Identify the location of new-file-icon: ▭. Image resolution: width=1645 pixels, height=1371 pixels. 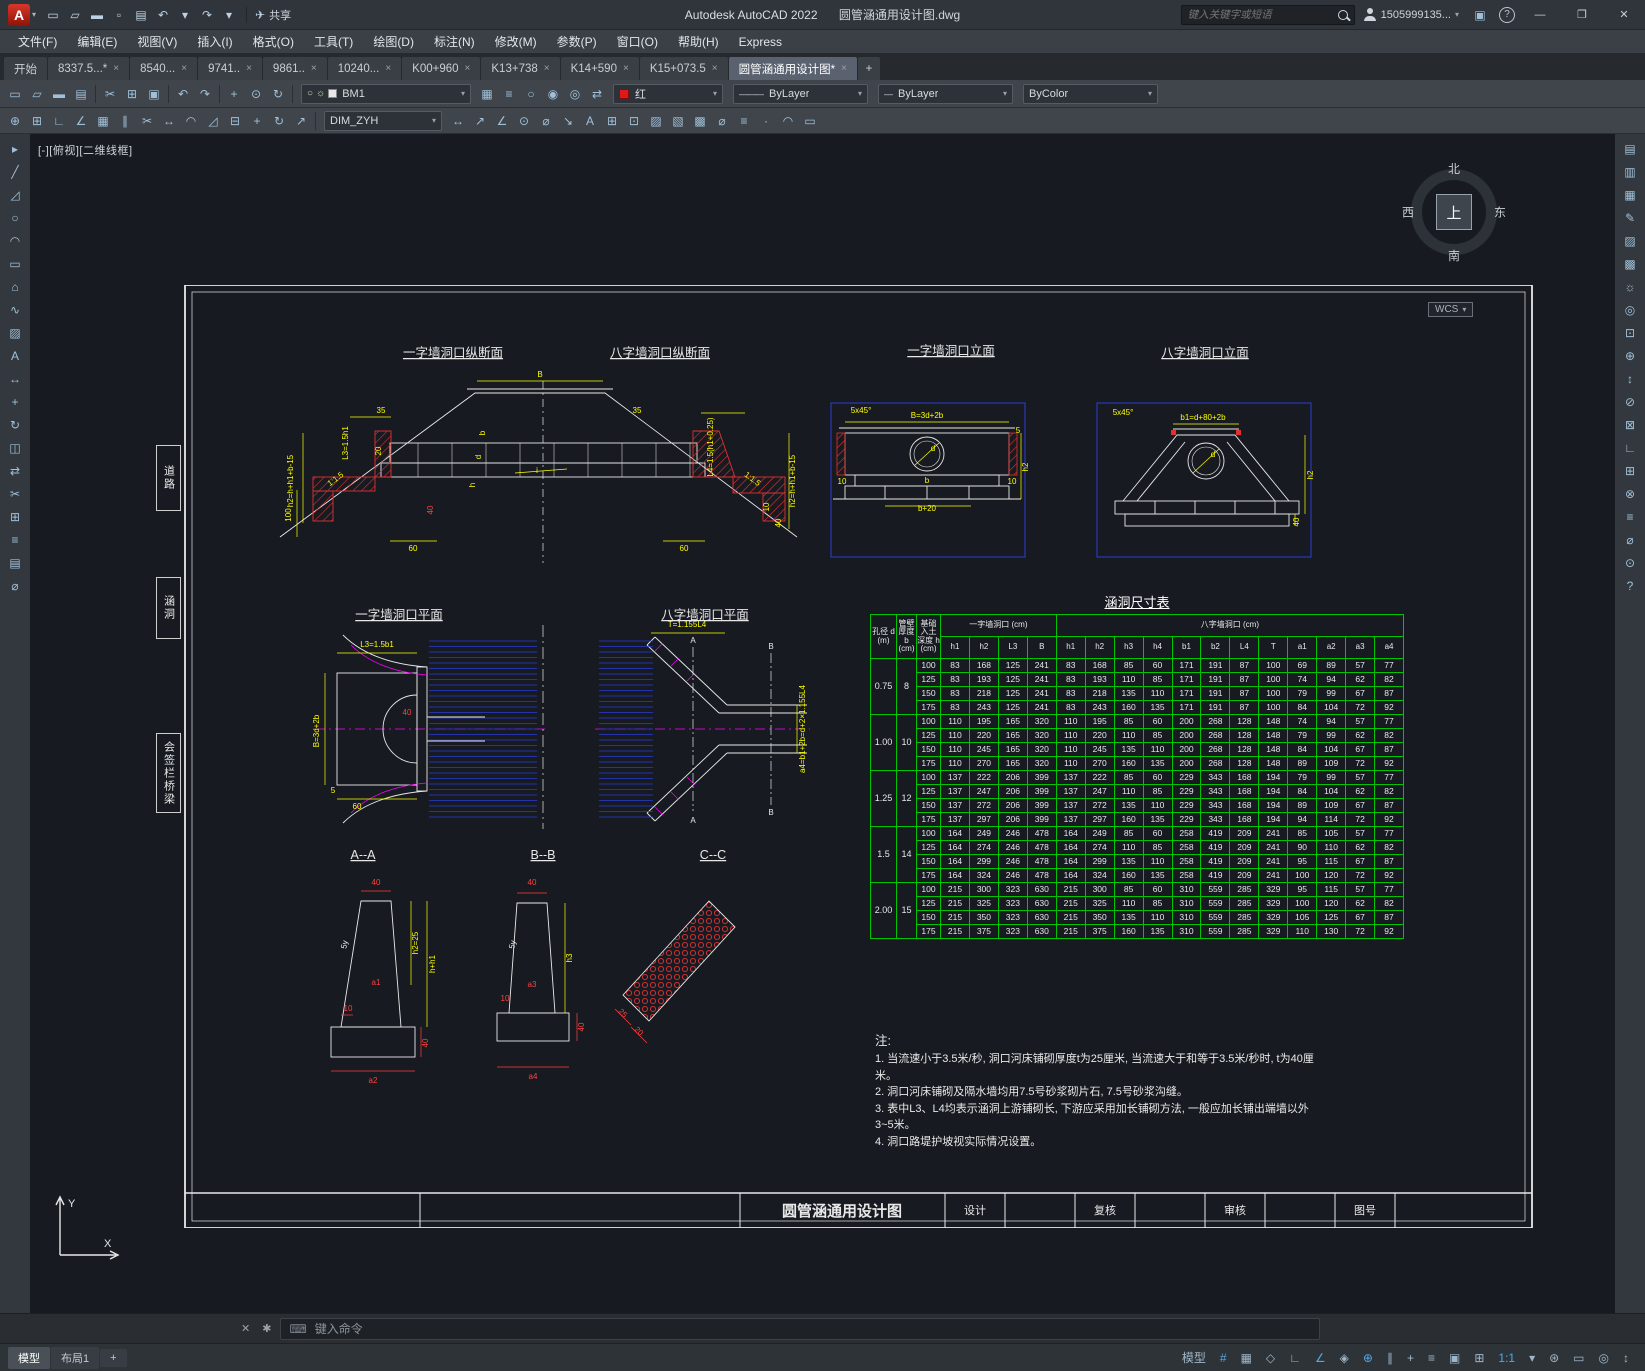
(53, 15).